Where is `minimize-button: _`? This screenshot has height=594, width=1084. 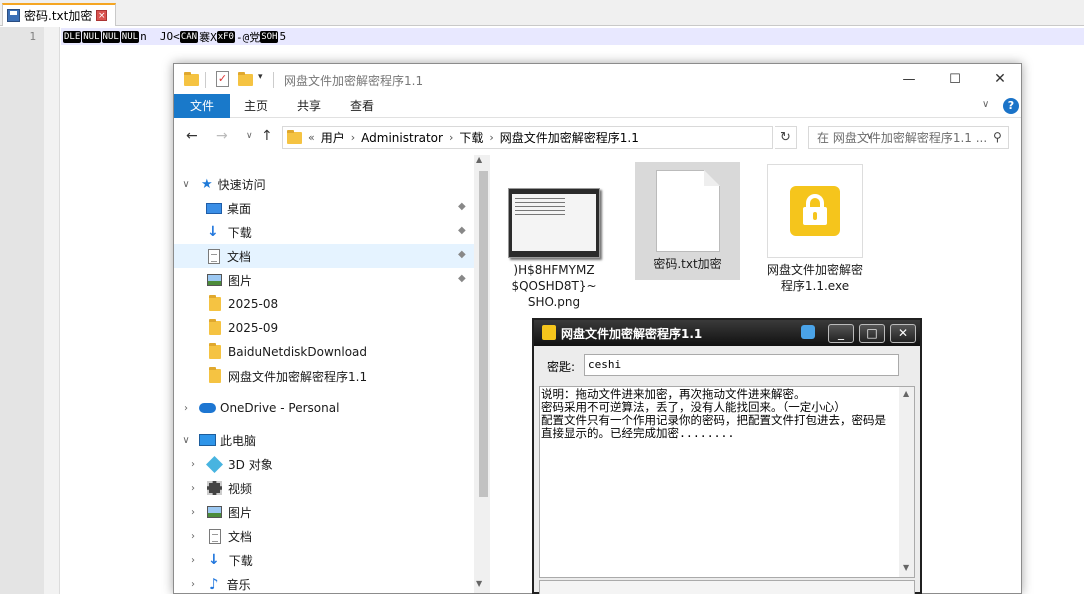 minimize-button: _ is located at coordinates (841, 333).